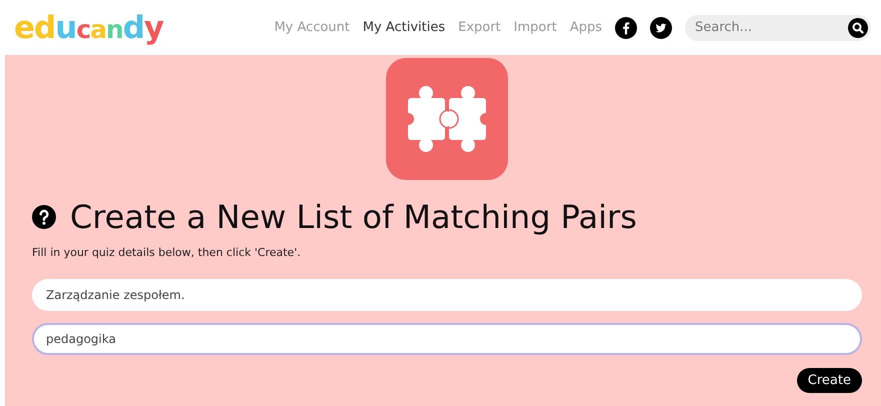 The image size is (881, 406). Describe the element at coordinates (44, 217) in the screenshot. I see `help-icon` at that location.